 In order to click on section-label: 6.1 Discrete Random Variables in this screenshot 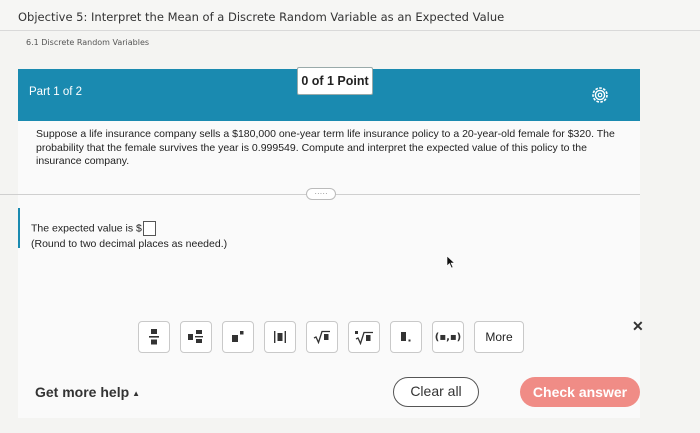, I will do `click(88, 42)`.